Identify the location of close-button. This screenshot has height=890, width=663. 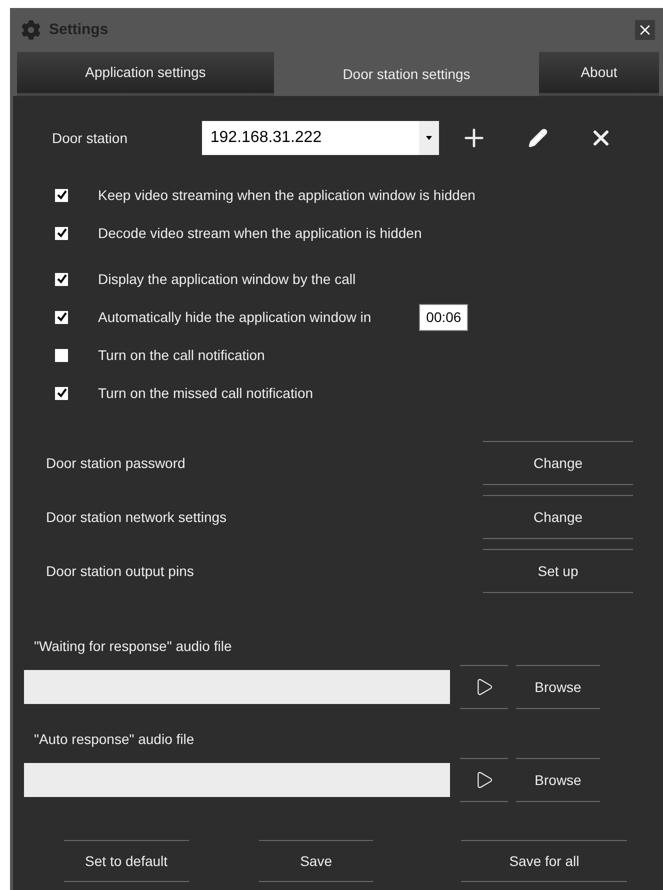
(645, 30).